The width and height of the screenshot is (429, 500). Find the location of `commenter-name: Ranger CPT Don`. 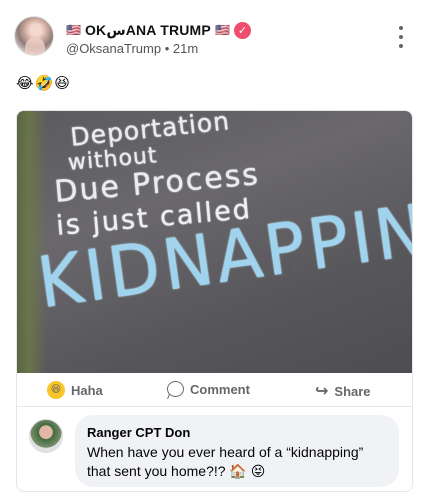

commenter-name: Ranger CPT Don is located at coordinates (237, 432).